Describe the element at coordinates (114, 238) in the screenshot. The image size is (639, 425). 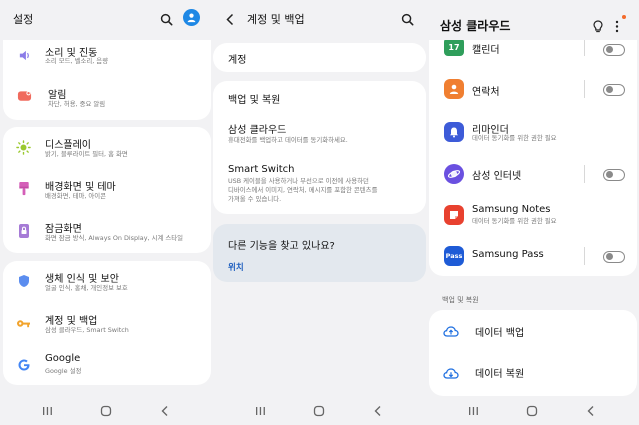
I see `item-subtitle: 화면 잠금 방식, Always On Display, 시계 스타일` at that location.